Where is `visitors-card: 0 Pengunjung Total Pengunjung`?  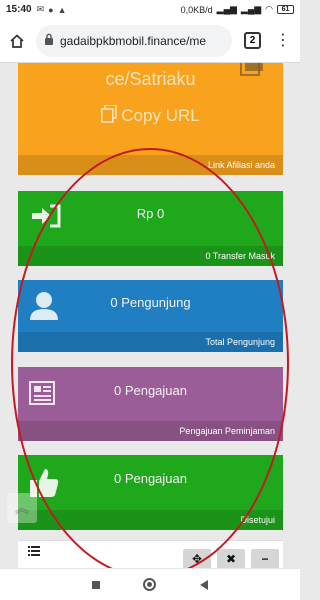 visitors-card: 0 Pengunjung Total Pengunjung is located at coordinates (150, 316).